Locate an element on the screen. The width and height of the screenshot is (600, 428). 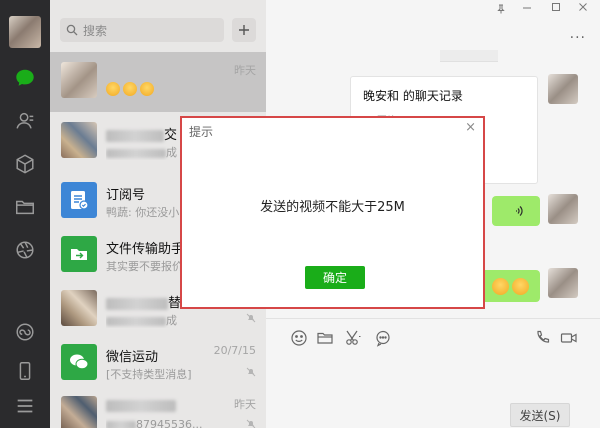
add-button is located at coordinates (244, 30).